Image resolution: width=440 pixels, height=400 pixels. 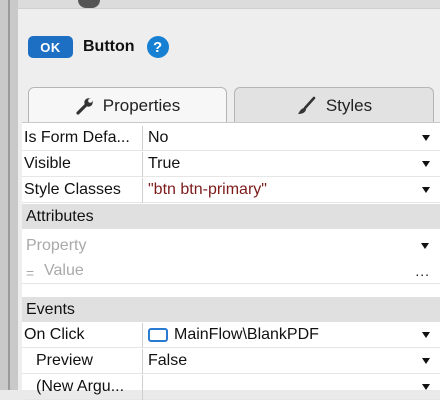 I want to click on property-value: False, so click(x=168, y=360).